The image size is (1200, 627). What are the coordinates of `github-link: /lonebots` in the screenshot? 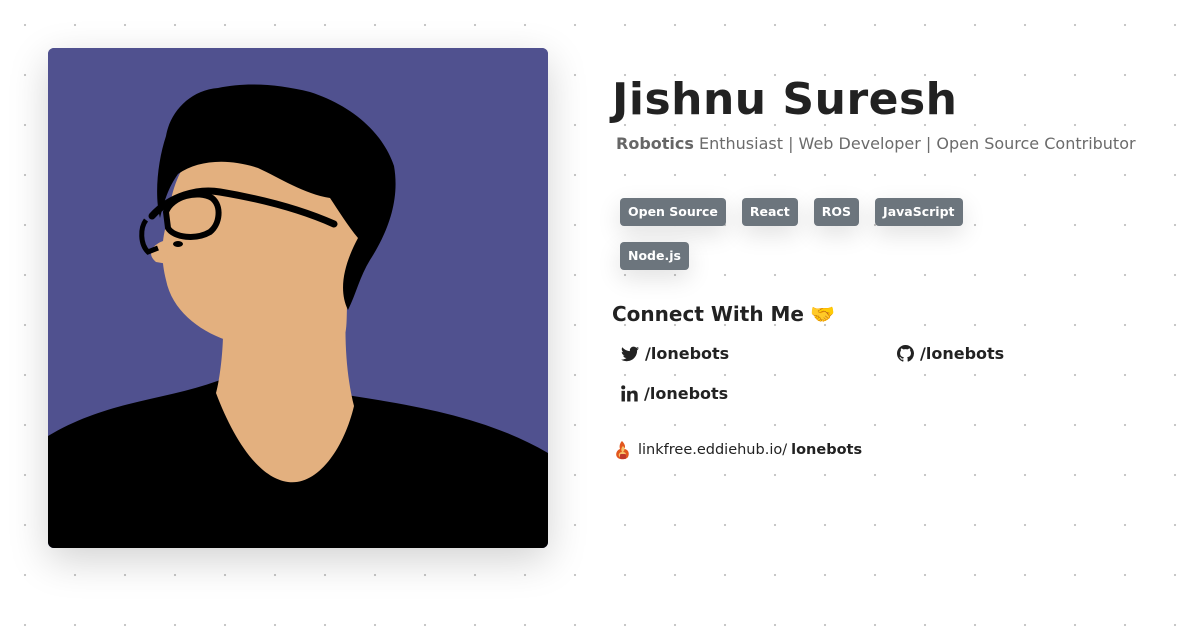 It's located at (950, 353).